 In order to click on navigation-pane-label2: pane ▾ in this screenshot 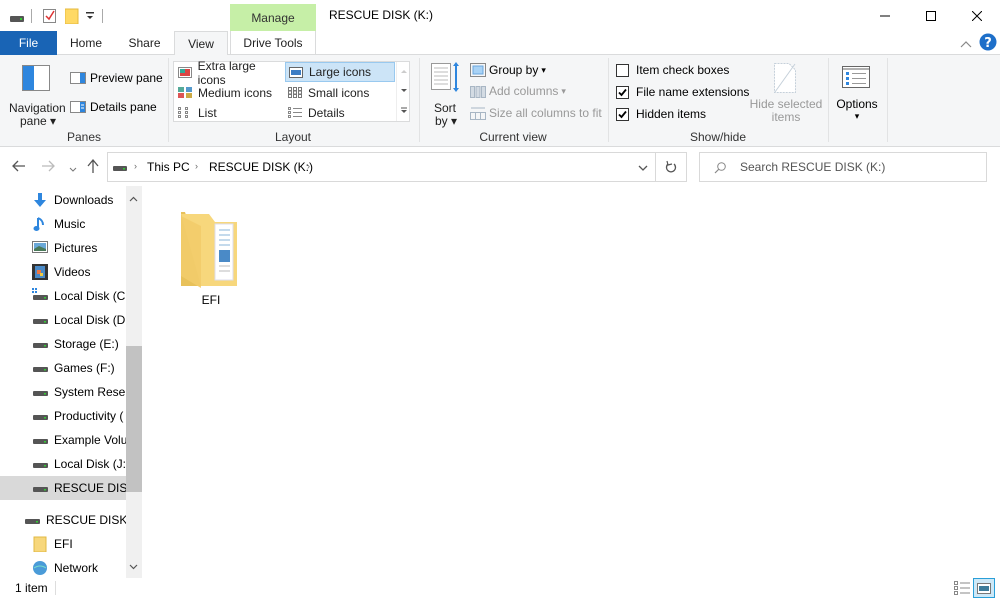, I will do `click(38, 121)`.